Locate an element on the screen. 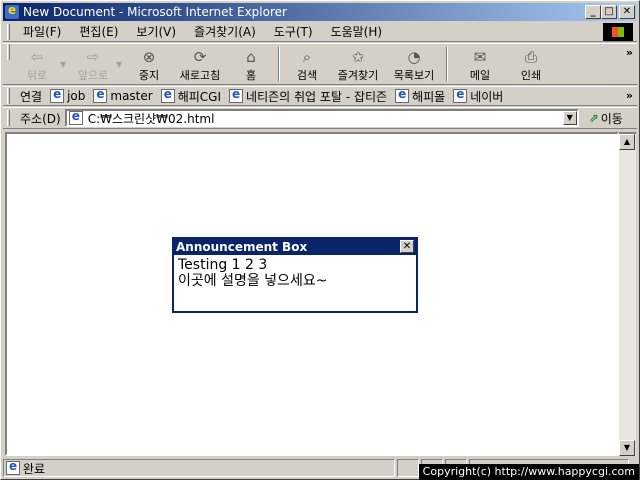 Image resolution: width=640 pixels, height=480 pixels. stop-icon: ⊗ is located at coordinates (149, 57).